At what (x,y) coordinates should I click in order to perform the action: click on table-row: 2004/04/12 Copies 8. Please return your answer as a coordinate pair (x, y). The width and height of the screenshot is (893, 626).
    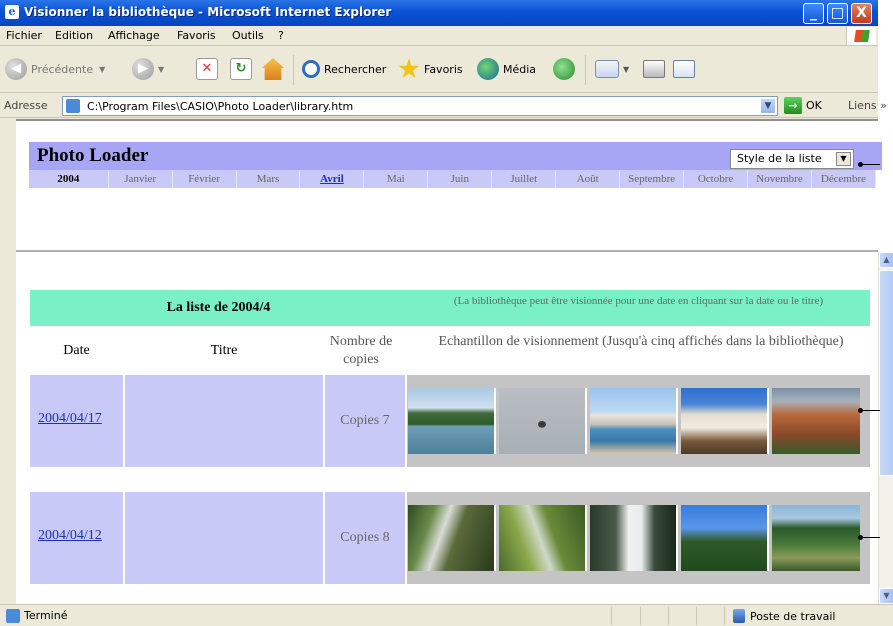
    Looking at the image, I should click on (450, 538).